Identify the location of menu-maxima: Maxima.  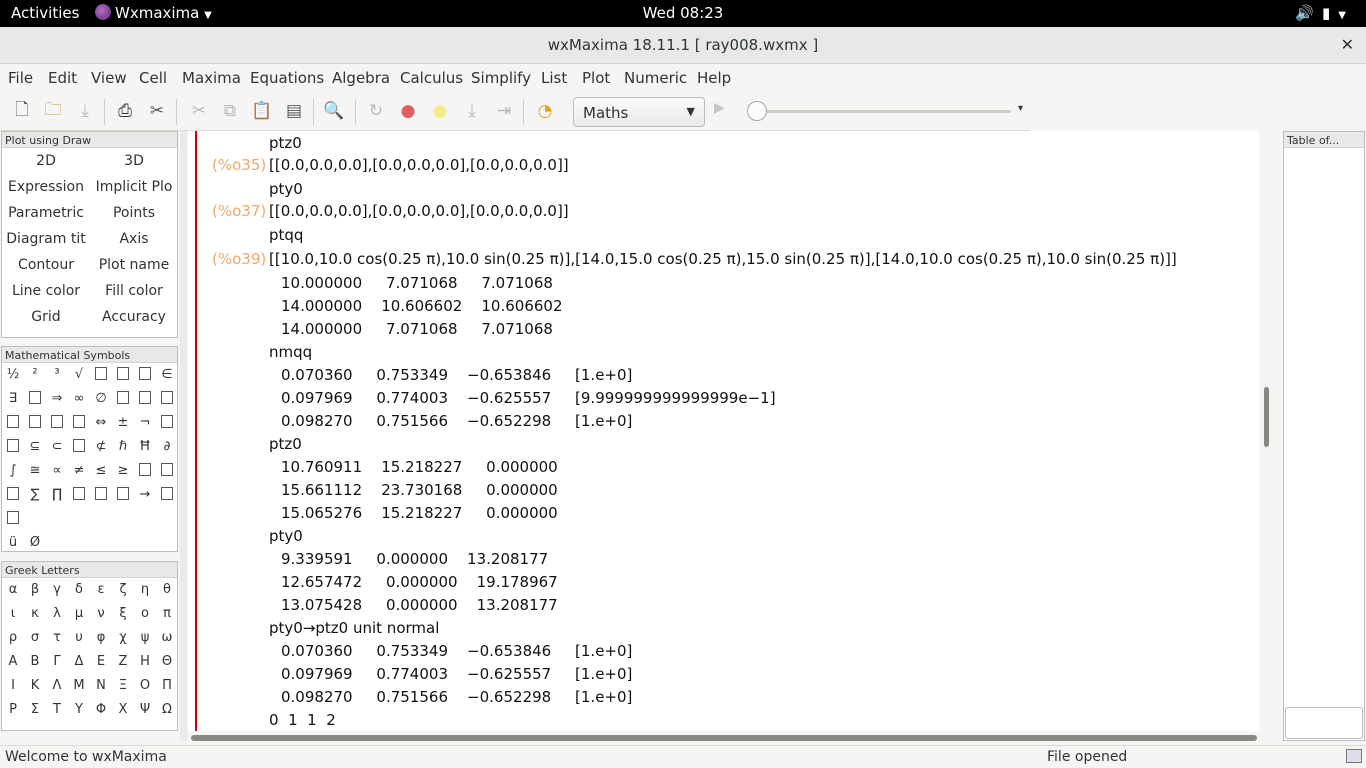
(211, 78).